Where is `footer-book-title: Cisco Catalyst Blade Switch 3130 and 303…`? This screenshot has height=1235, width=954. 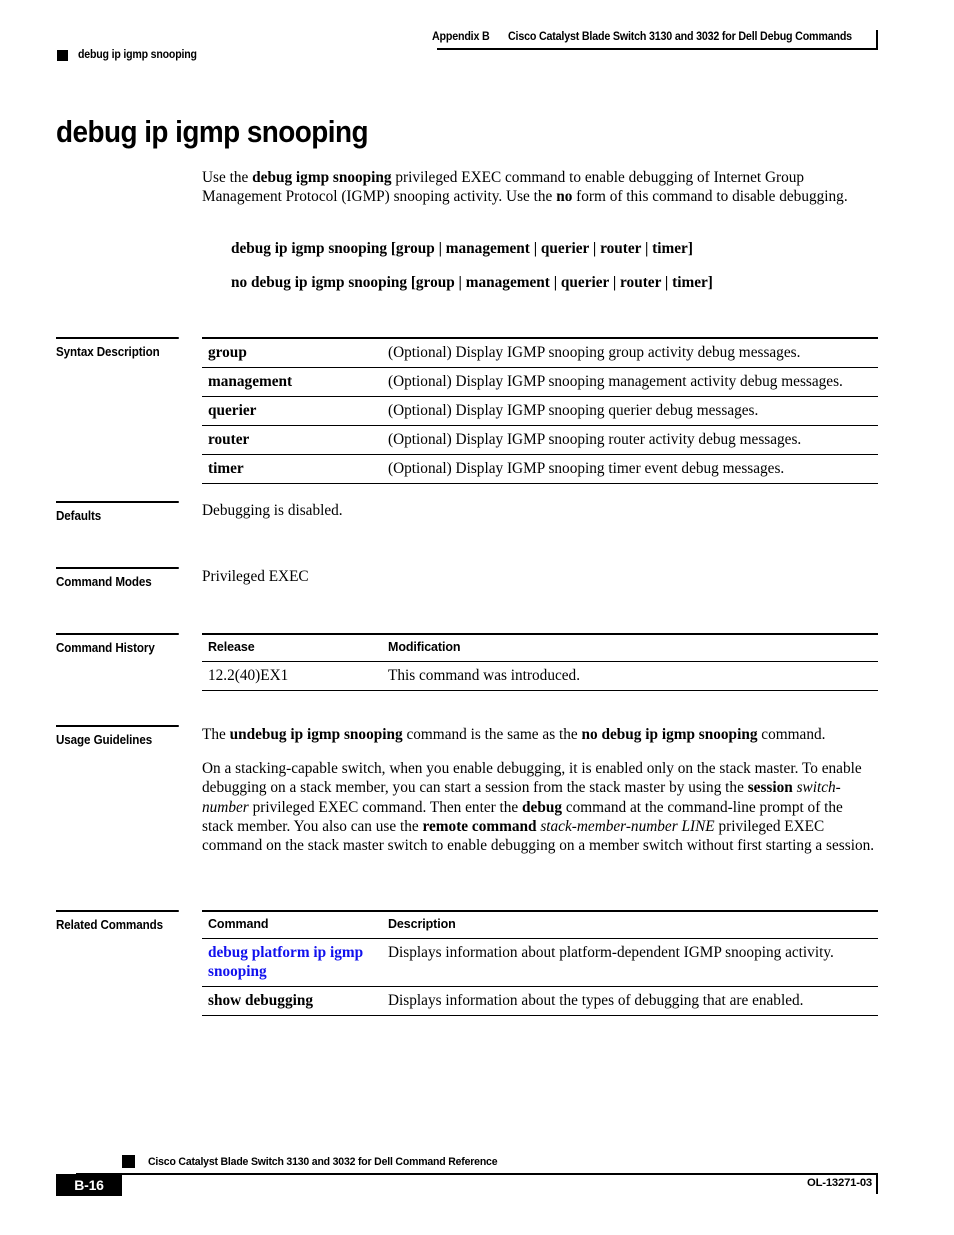 footer-book-title: Cisco Catalyst Blade Switch 3130 and 303… is located at coordinates (323, 1162).